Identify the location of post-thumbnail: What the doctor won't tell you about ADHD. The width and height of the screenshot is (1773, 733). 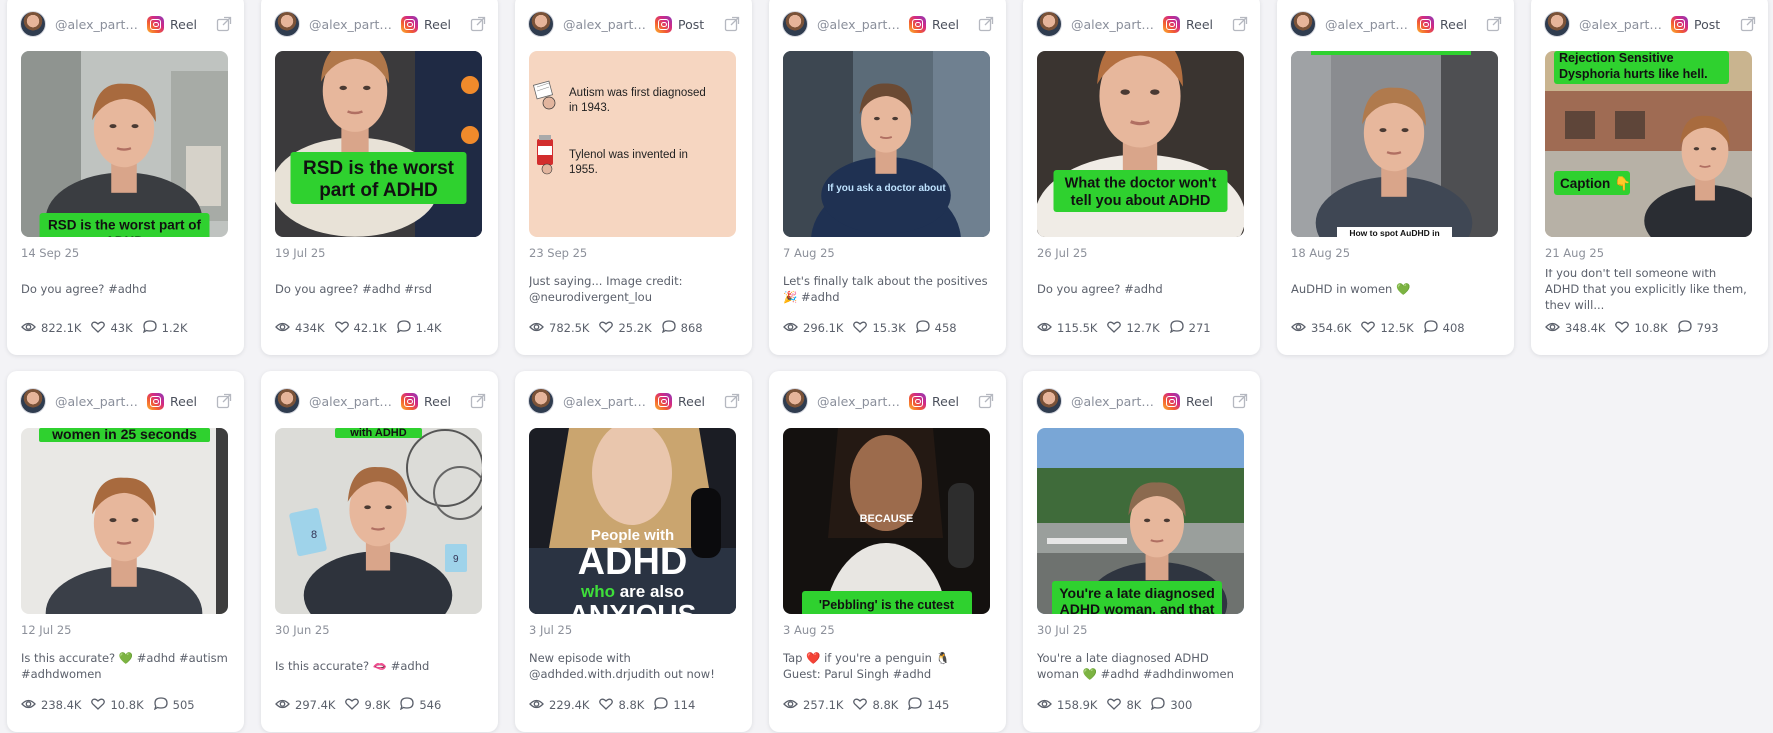
(1140, 144).